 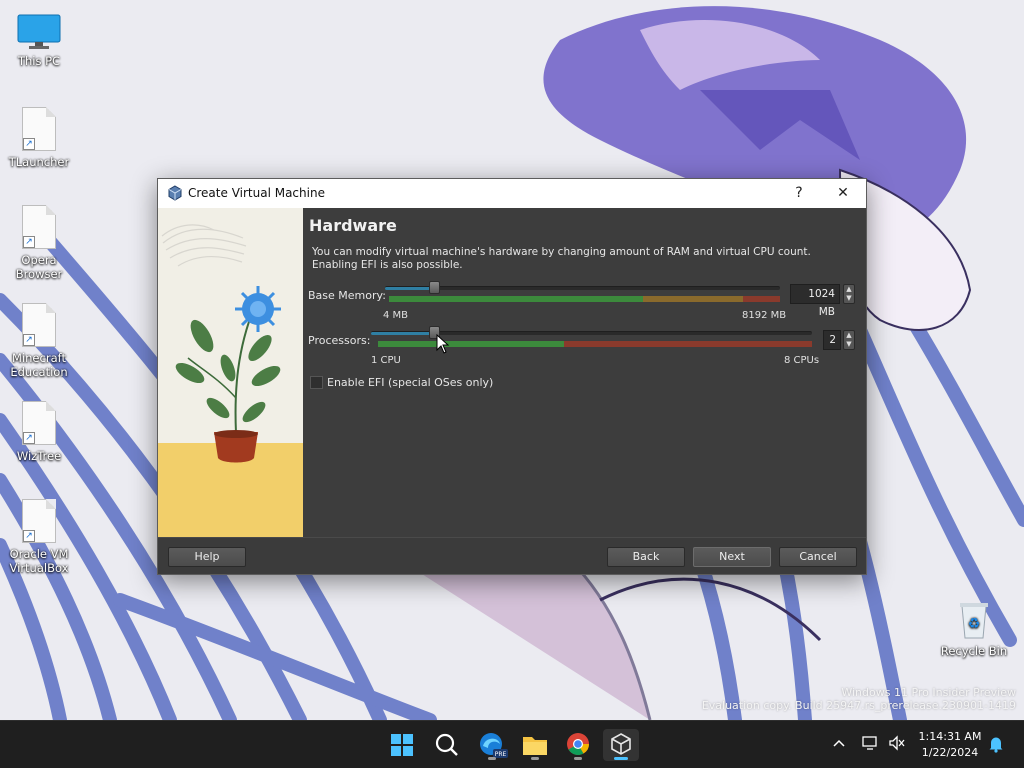 What do you see at coordinates (950, 752) in the screenshot?
I see `clock-date: 1/22/2024` at bounding box center [950, 752].